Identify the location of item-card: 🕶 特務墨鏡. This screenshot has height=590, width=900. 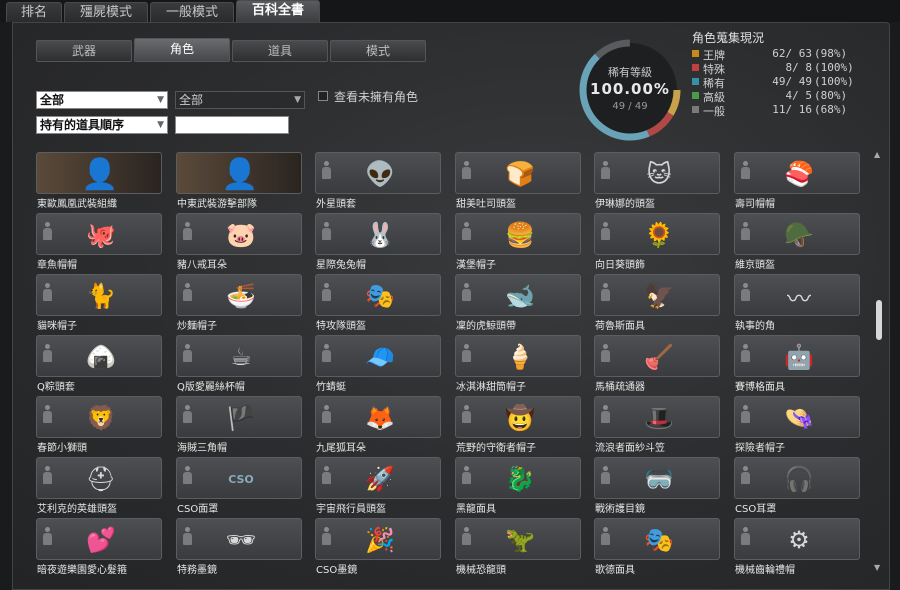
(239, 547).